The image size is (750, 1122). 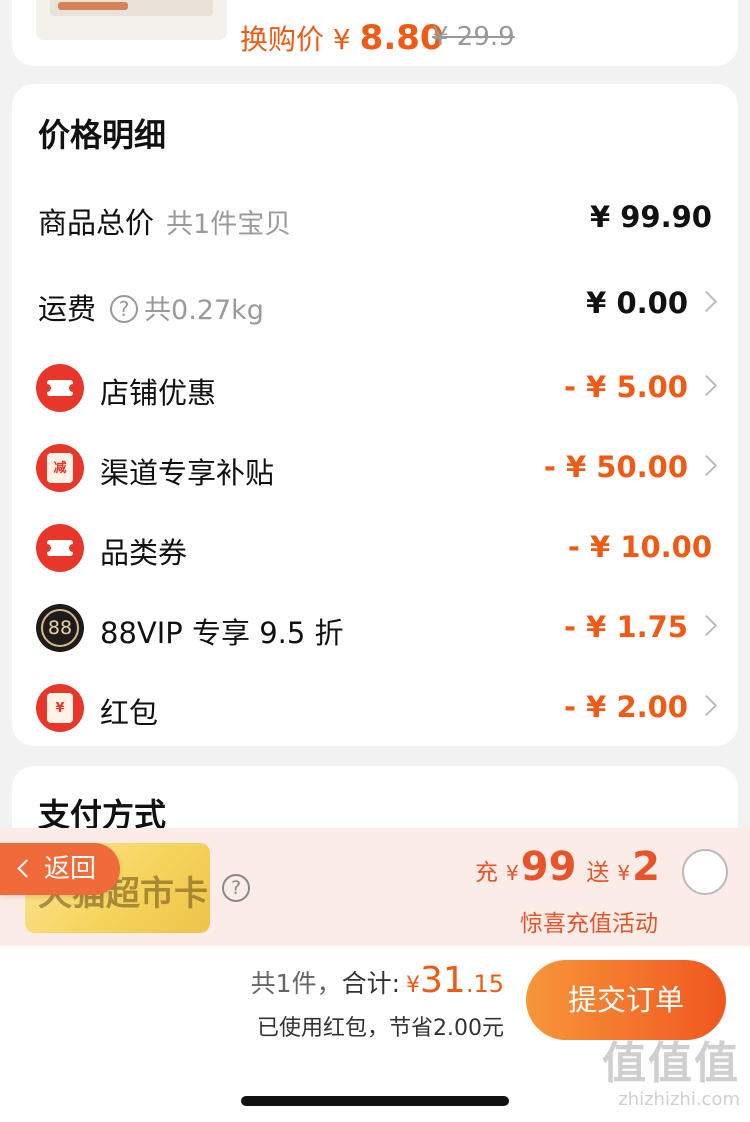 I want to click on product-thumbnail, so click(x=131, y=20).